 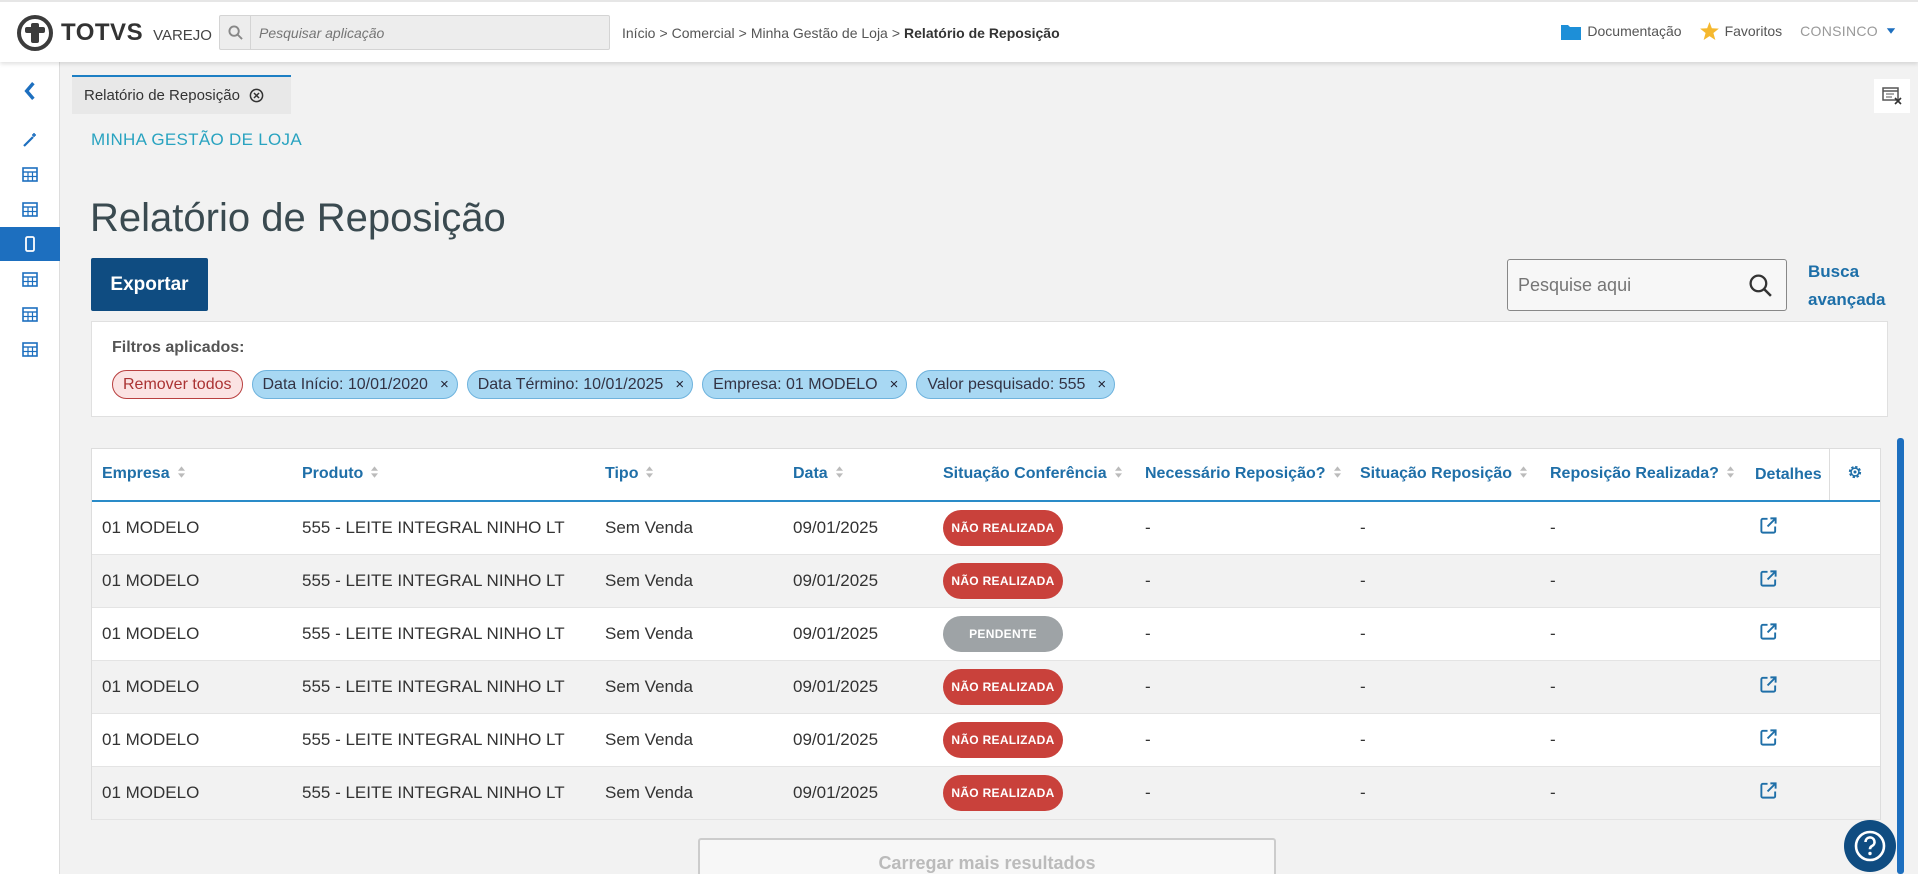 What do you see at coordinates (638, 33) in the screenshot?
I see `breadcrumb-inicio: Início` at bounding box center [638, 33].